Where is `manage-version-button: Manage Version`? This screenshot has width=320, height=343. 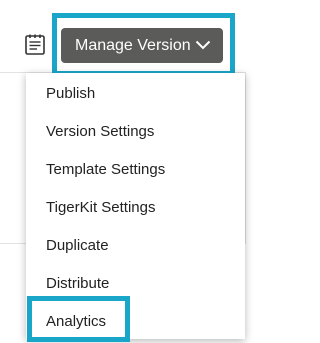 manage-version-button: Manage Version is located at coordinates (142, 45).